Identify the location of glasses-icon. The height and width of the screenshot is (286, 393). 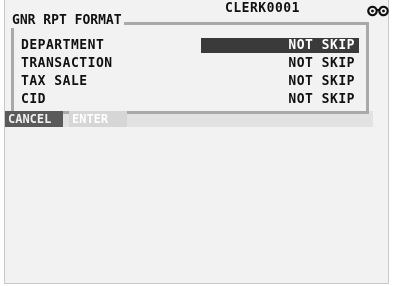
(378, 9).